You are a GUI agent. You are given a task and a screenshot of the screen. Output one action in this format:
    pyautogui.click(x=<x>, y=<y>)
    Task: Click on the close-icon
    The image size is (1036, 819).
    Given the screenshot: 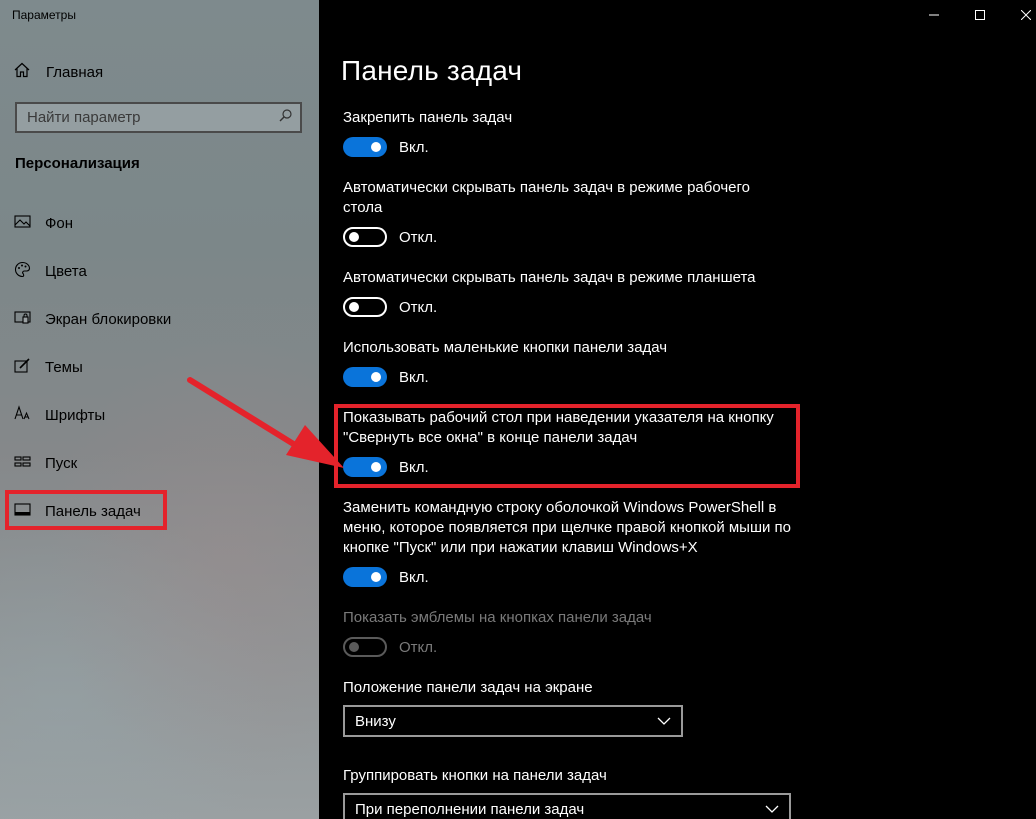 What is the action you would take?
    pyautogui.click(x=1026, y=15)
    